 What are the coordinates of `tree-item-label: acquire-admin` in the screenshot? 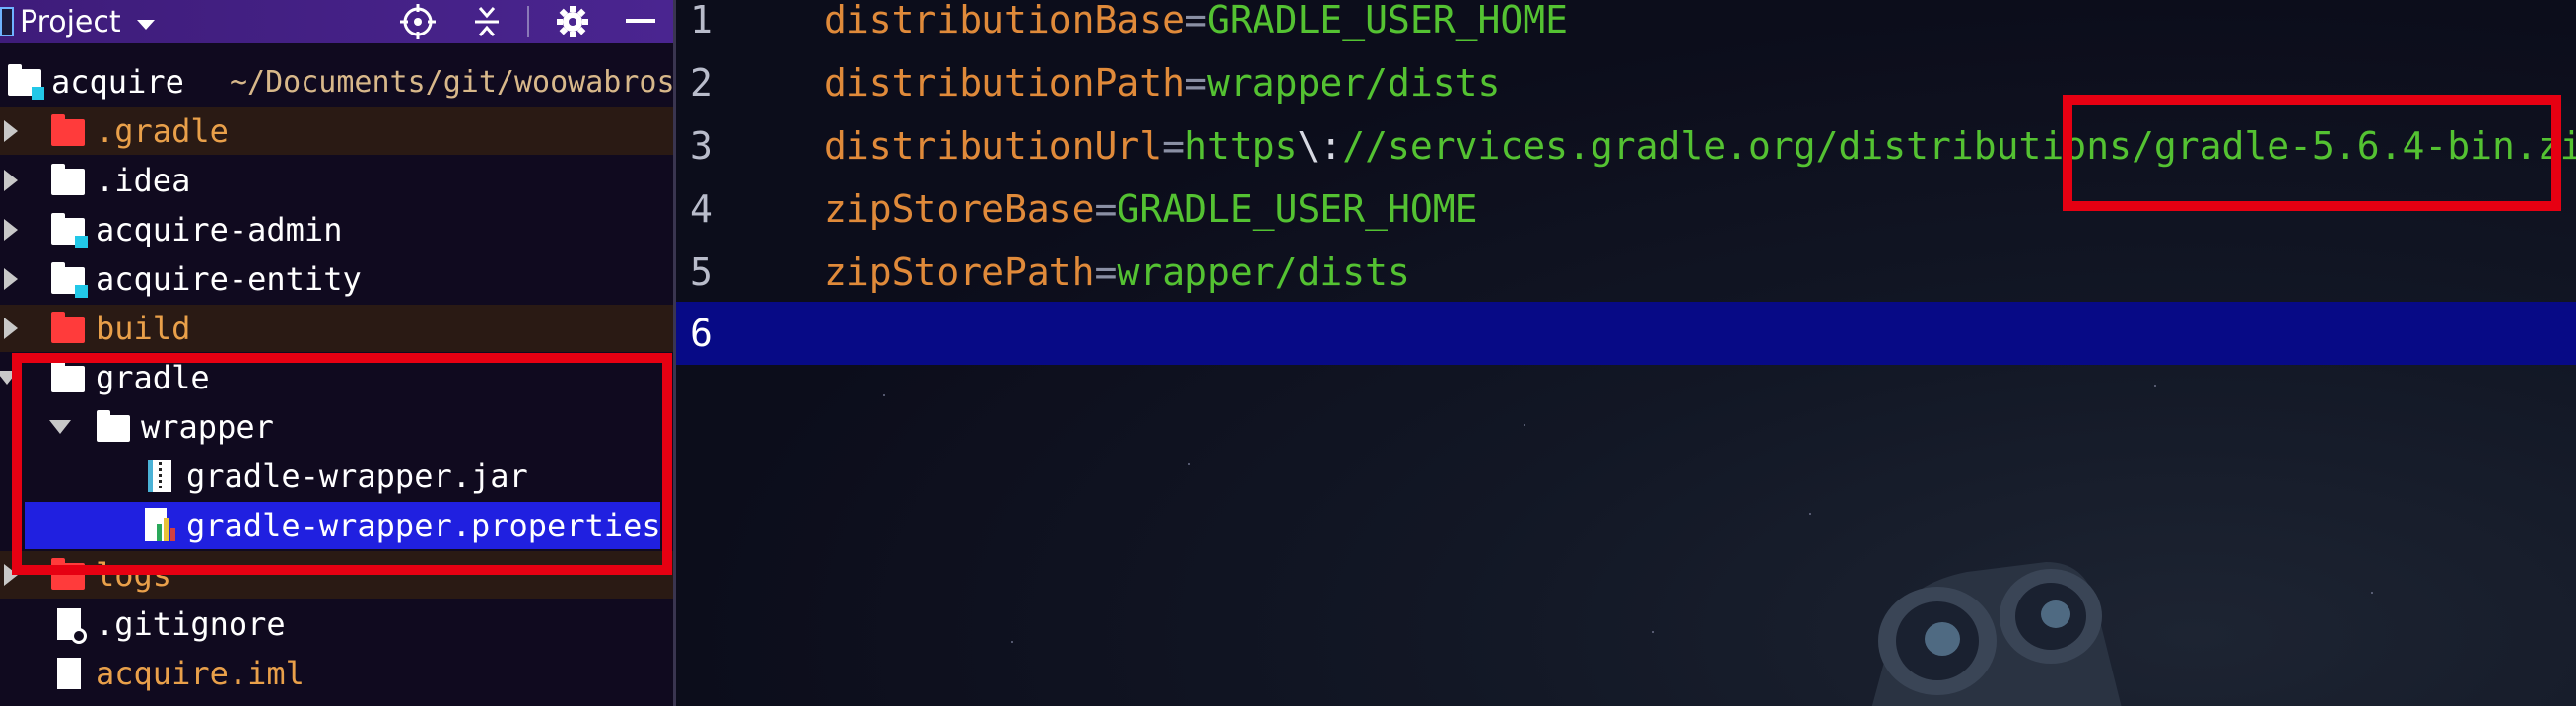 It's located at (220, 229).